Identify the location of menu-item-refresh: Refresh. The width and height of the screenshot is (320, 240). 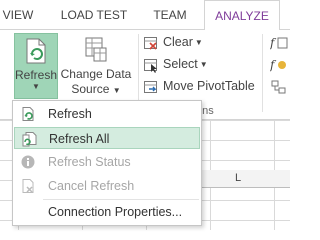
(107, 114).